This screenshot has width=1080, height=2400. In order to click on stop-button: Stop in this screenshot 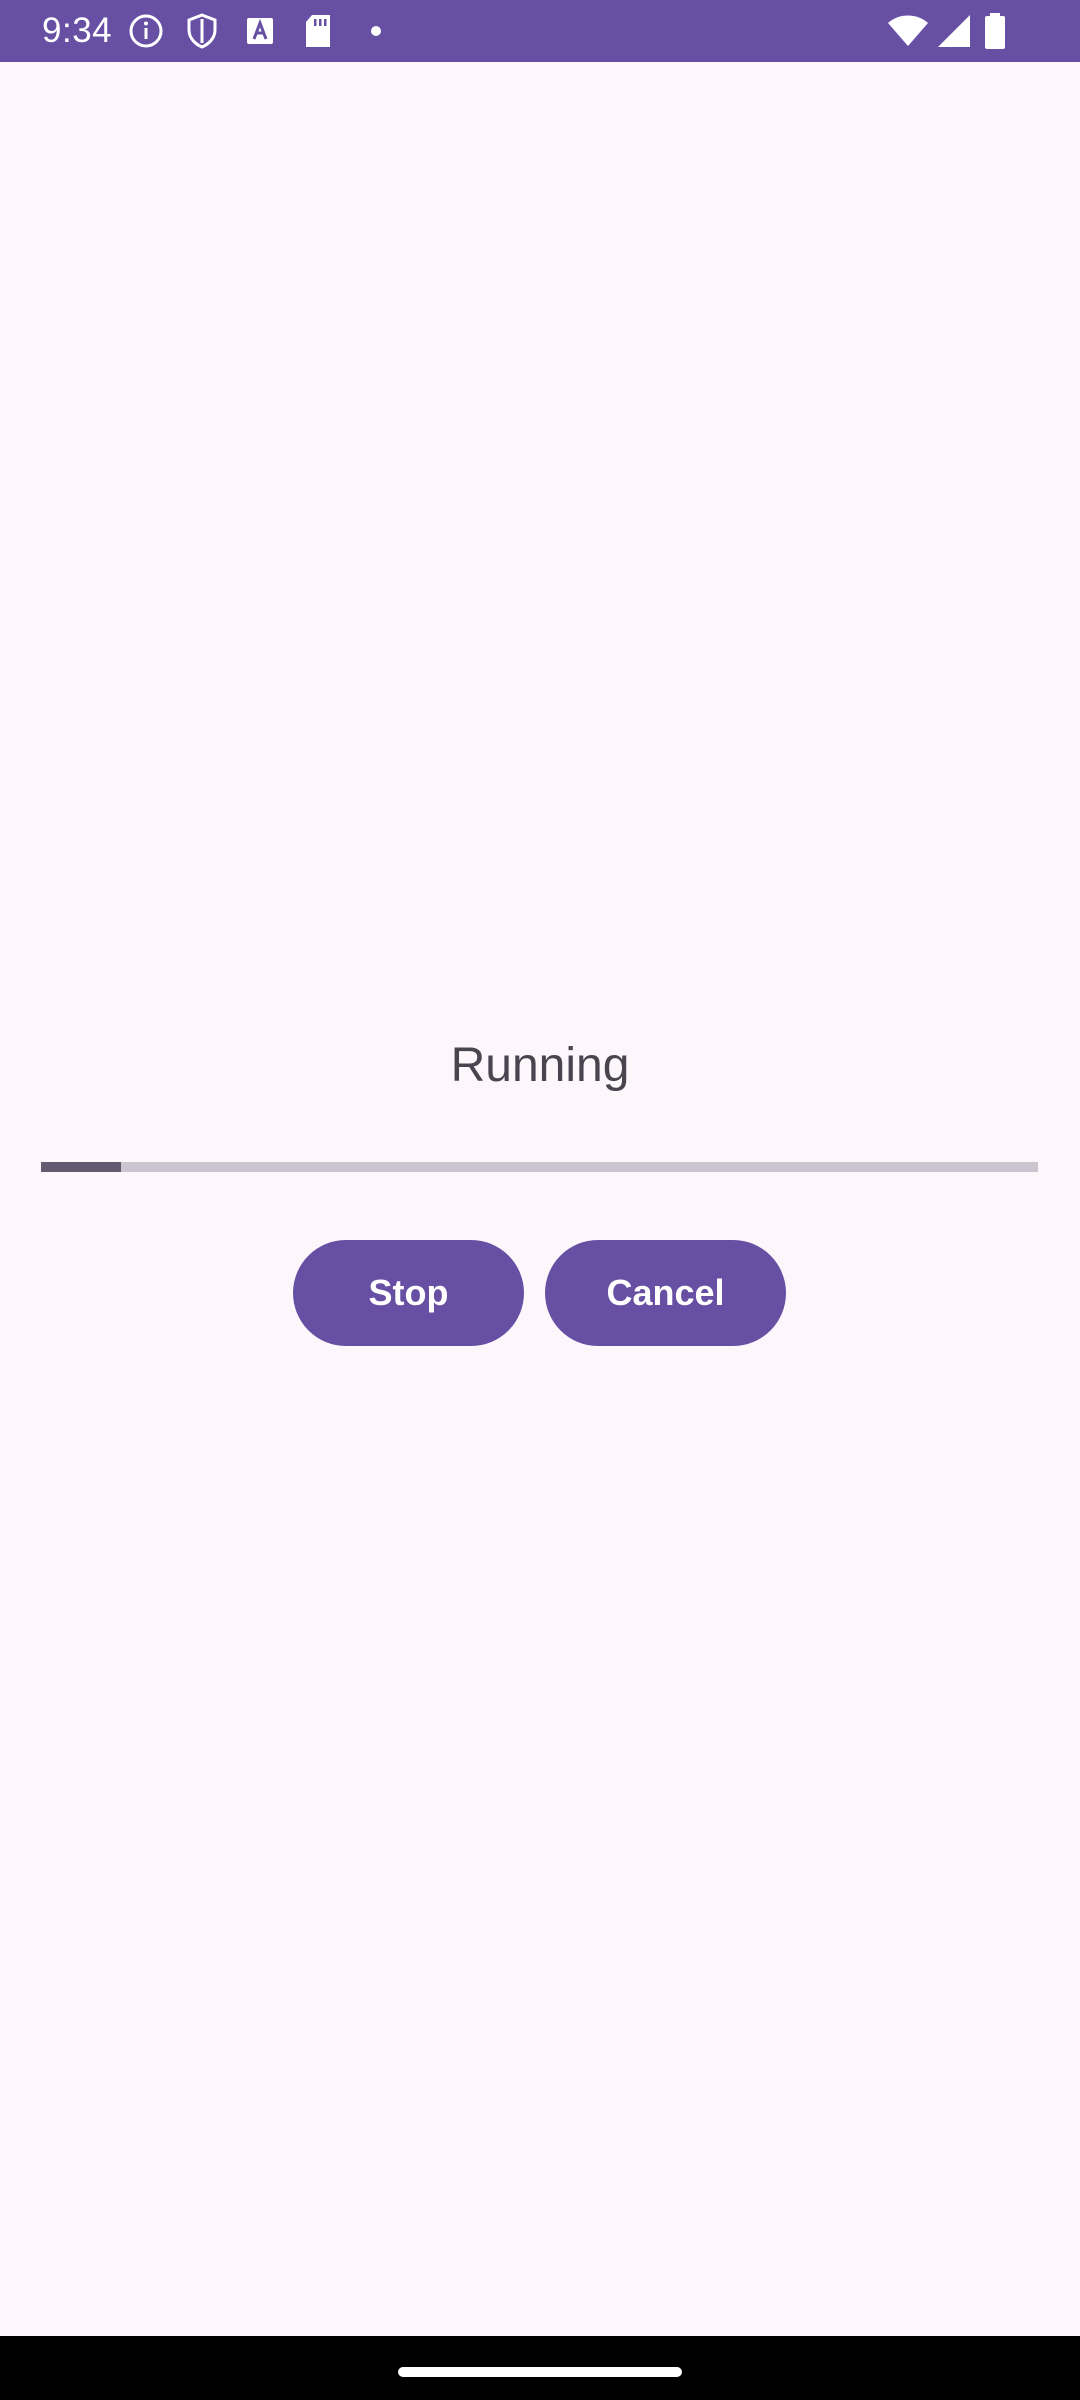, I will do `click(408, 1293)`.